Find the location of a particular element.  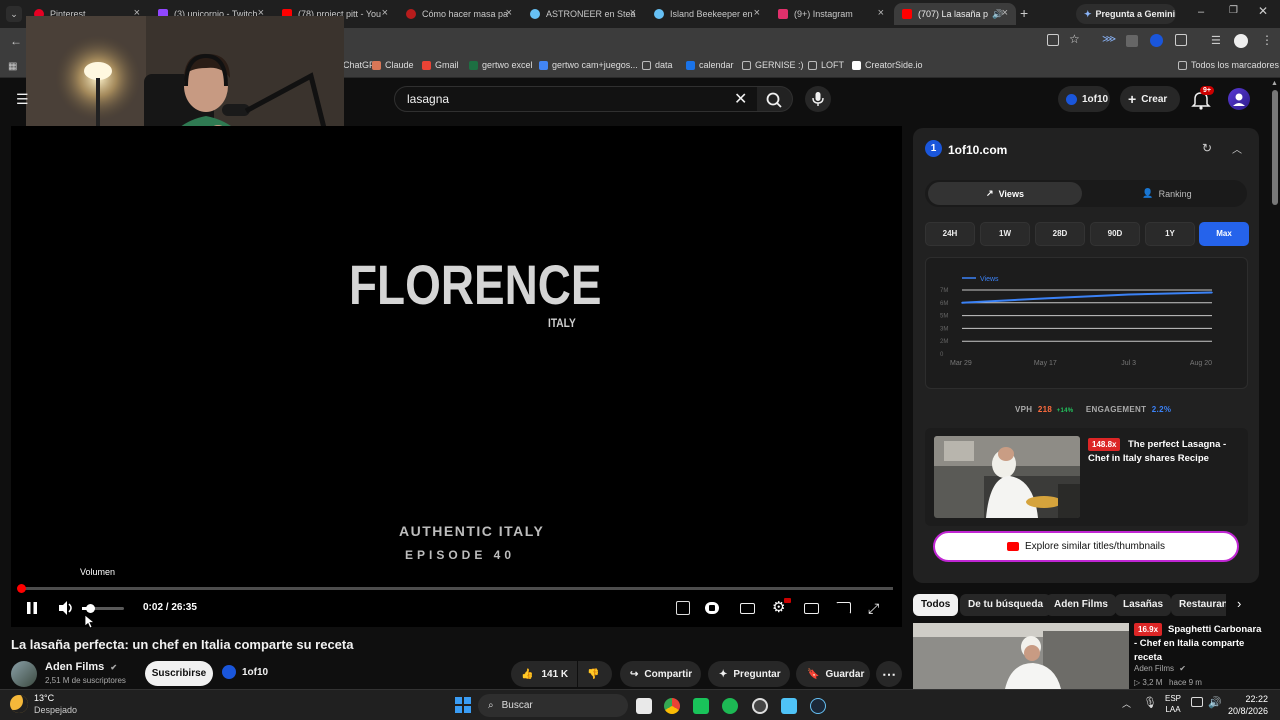

progress-scrubber is located at coordinates (22, 588).